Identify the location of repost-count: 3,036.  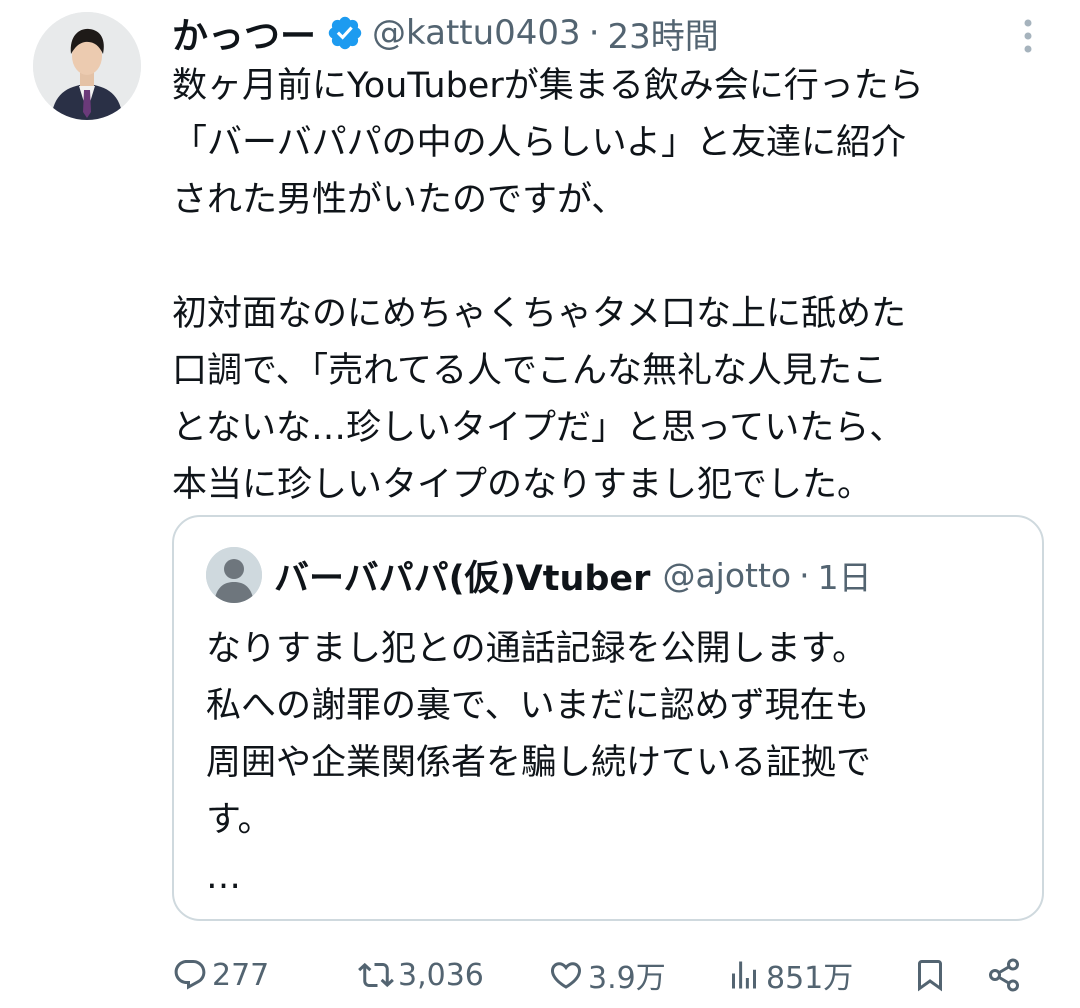
(441, 975).